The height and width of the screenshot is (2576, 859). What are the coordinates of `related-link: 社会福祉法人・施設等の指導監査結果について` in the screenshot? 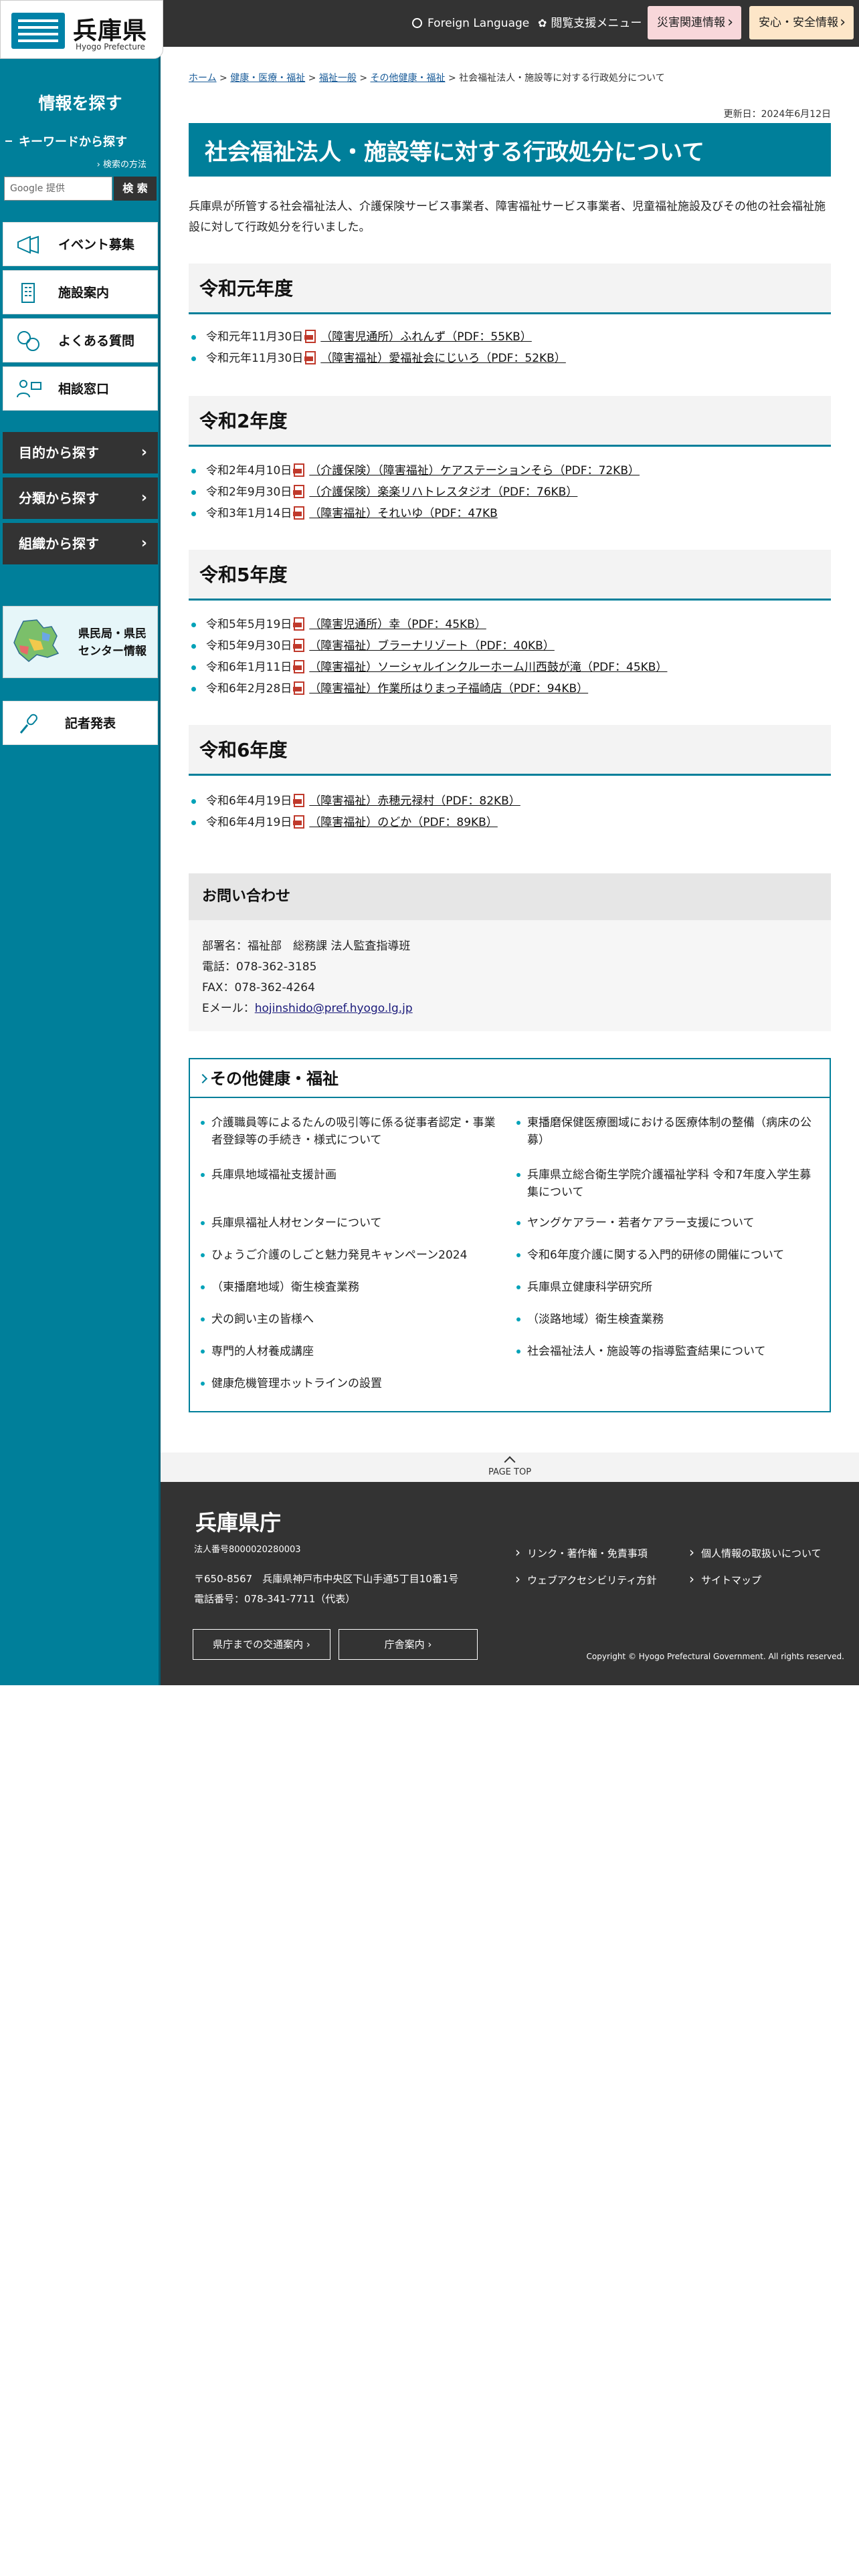 It's located at (665, 1351).